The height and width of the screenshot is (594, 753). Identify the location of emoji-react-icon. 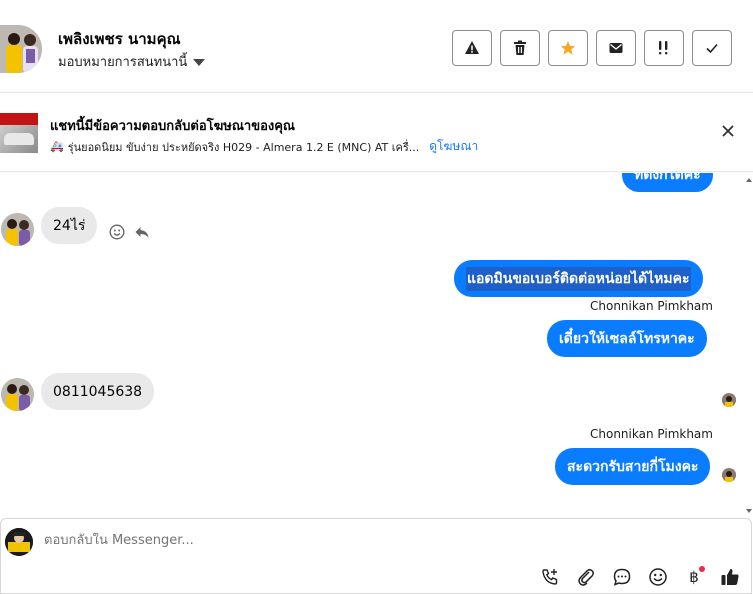
(117, 232).